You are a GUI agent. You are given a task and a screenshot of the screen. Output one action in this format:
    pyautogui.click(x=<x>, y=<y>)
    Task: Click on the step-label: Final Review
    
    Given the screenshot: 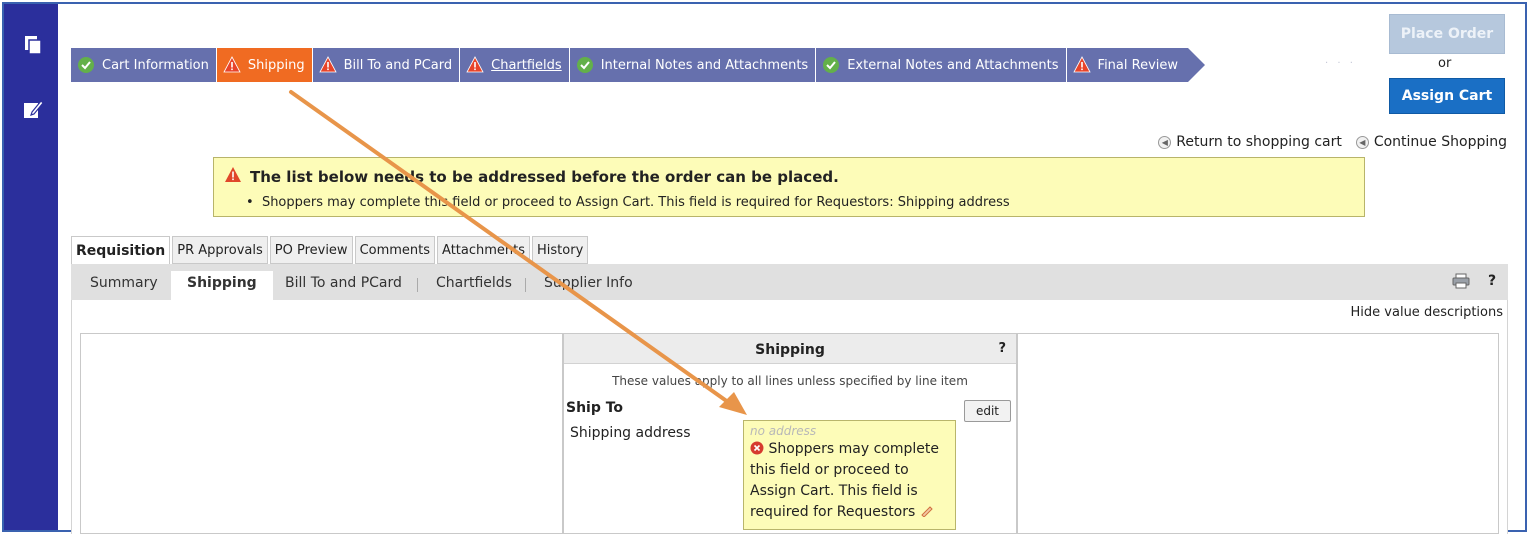 What is the action you would take?
    pyautogui.click(x=1138, y=65)
    